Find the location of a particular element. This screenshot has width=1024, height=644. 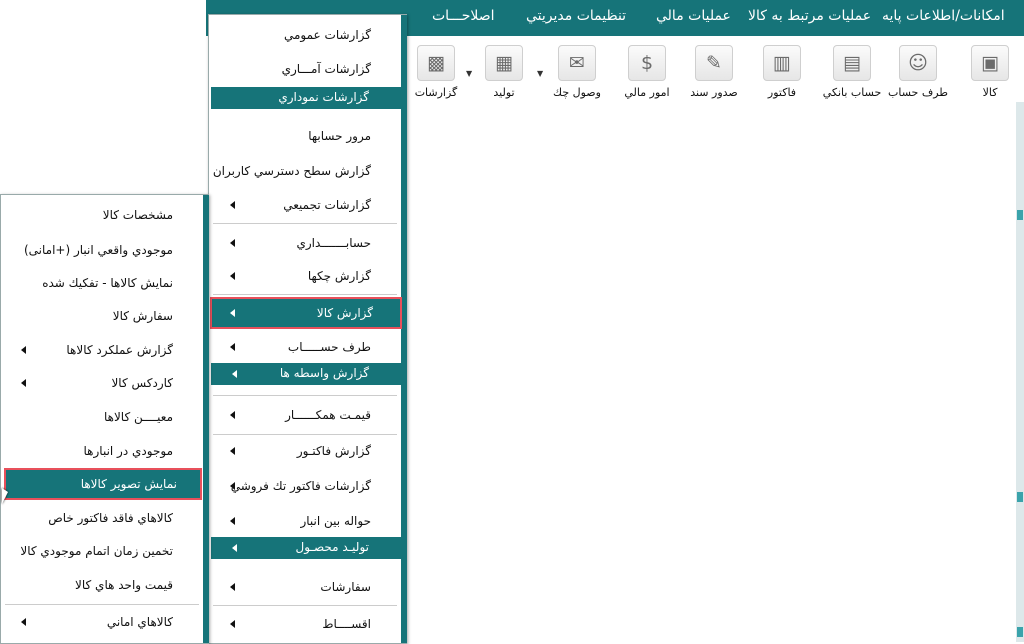

toolbar-goods-button: ▣ کالا is located at coordinates (990, 72).